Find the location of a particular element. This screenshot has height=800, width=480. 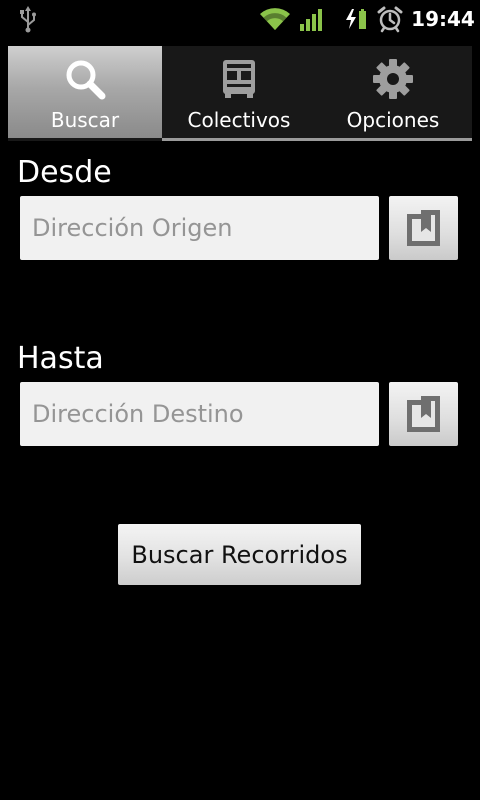

origin-address-input is located at coordinates (199, 228).